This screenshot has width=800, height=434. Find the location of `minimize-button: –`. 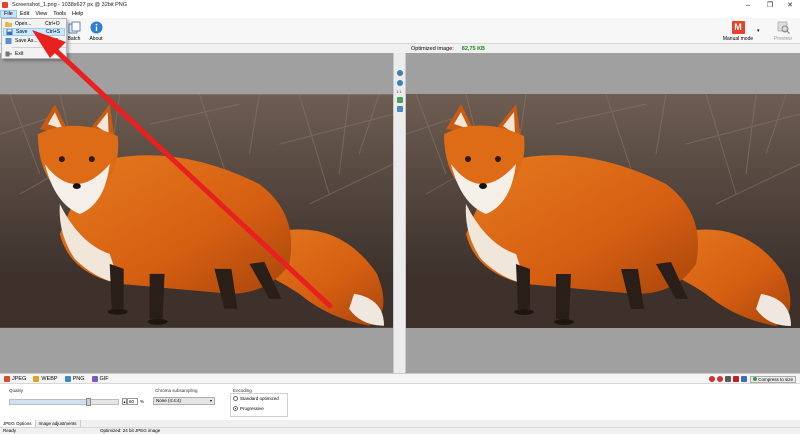

minimize-button: – is located at coordinates (748, 5).